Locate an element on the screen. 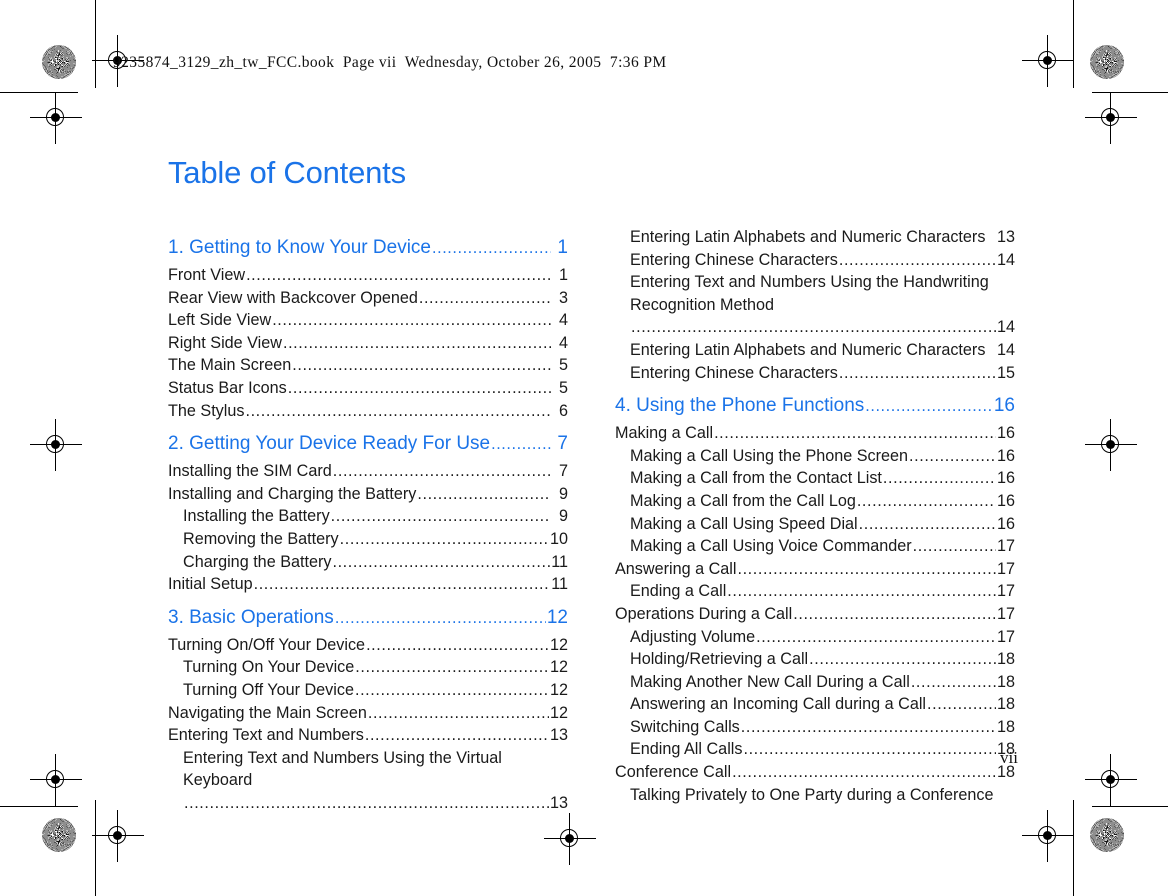 Image resolution: width=1168 pixels, height=896 pixels. registration-bullseye is located at coordinates (1111, 118).